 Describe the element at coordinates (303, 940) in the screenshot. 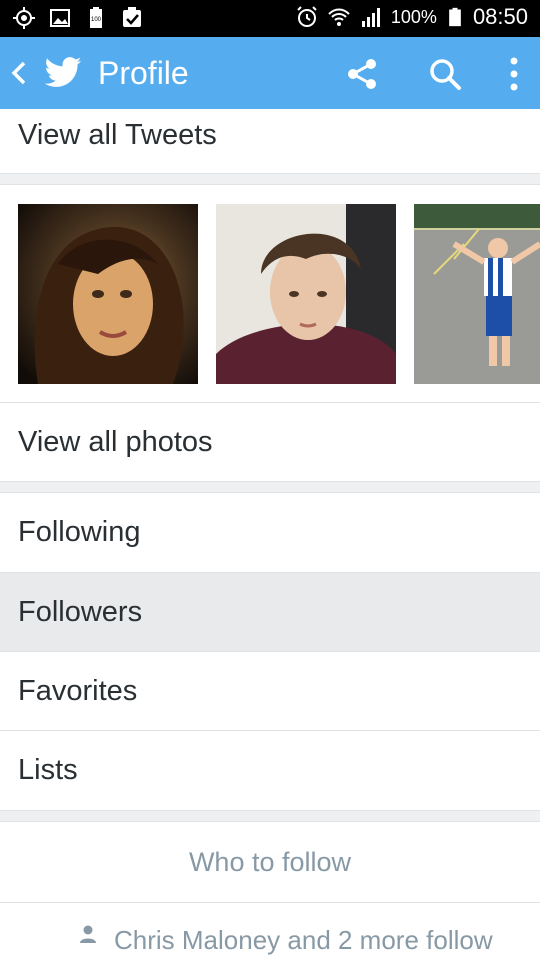

I see `social-context-text: Chris Maloney and 2 more follow` at that location.